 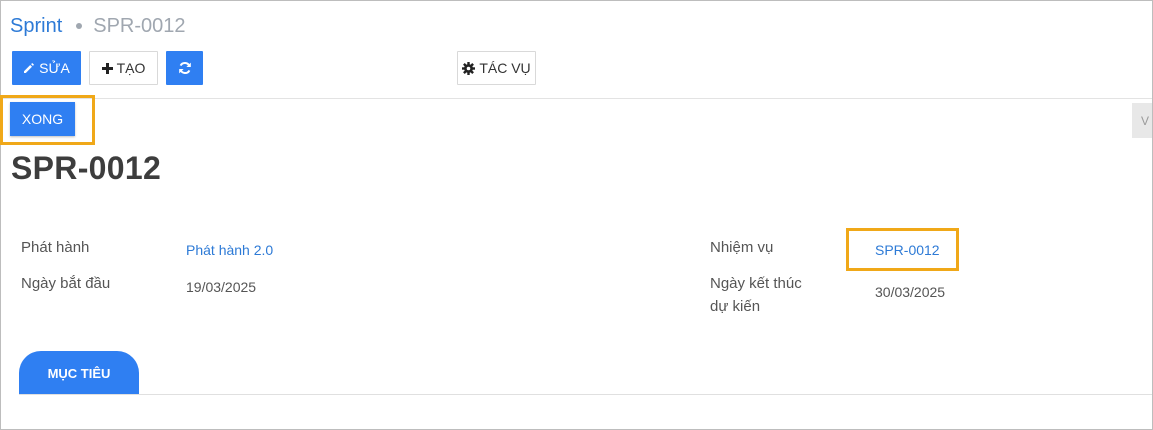 I want to click on breadcrumb: Sprint SPR-0012, so click(x=98, y=26).